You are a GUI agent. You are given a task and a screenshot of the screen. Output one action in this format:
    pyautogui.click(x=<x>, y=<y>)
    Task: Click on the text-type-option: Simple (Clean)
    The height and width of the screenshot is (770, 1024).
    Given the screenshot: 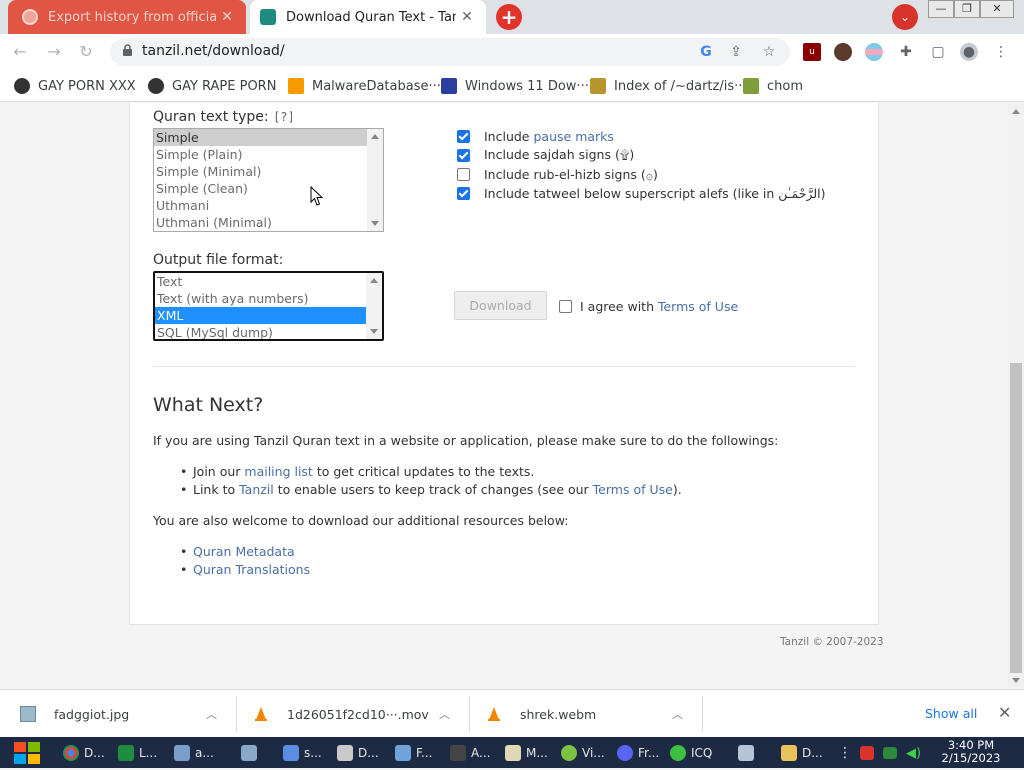 What is the action you would take?
    pyautogui.click(x=268, y=188)
    